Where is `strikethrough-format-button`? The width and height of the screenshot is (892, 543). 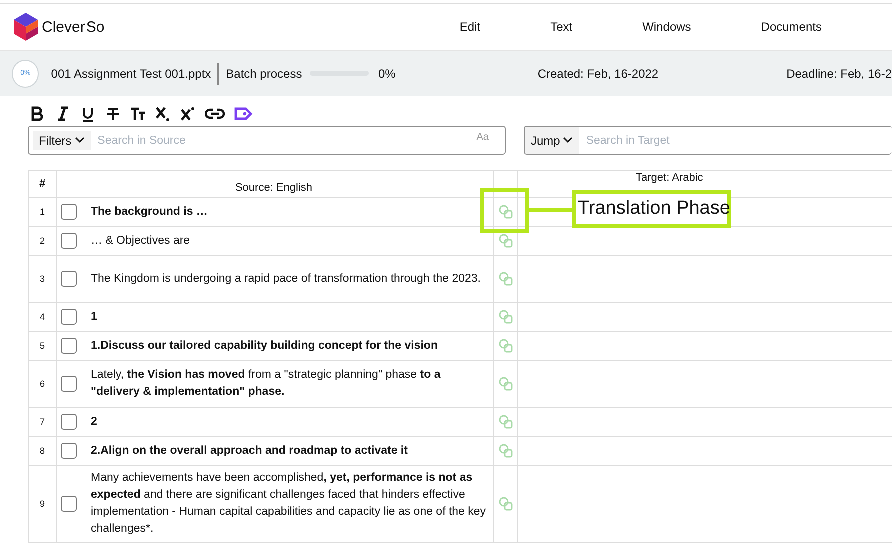
strikethrough-format-button is located at coordinates (113, 114).